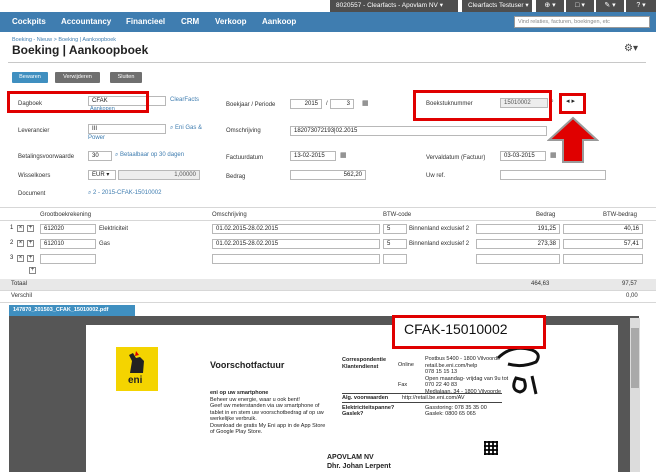 This screenshot has height=472, width=656. What do you see at coordinates (231, 22) in the screenshot?
I see `nav-verkoop: Verkoop` at bounding box center [231, 22].